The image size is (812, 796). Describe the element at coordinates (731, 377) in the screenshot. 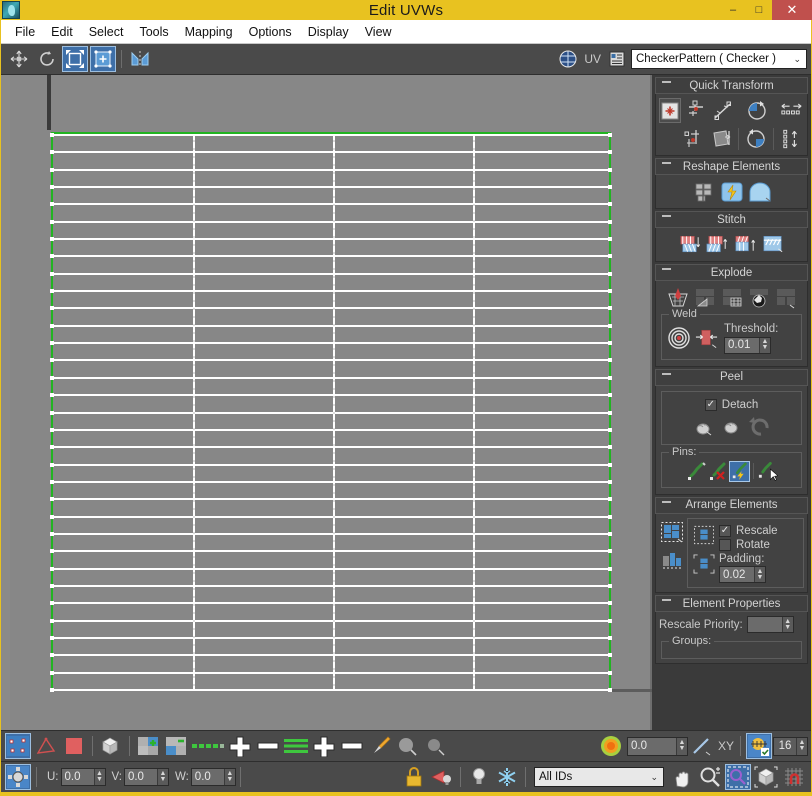

I see `rollout-header-peel: Peel` at that location.